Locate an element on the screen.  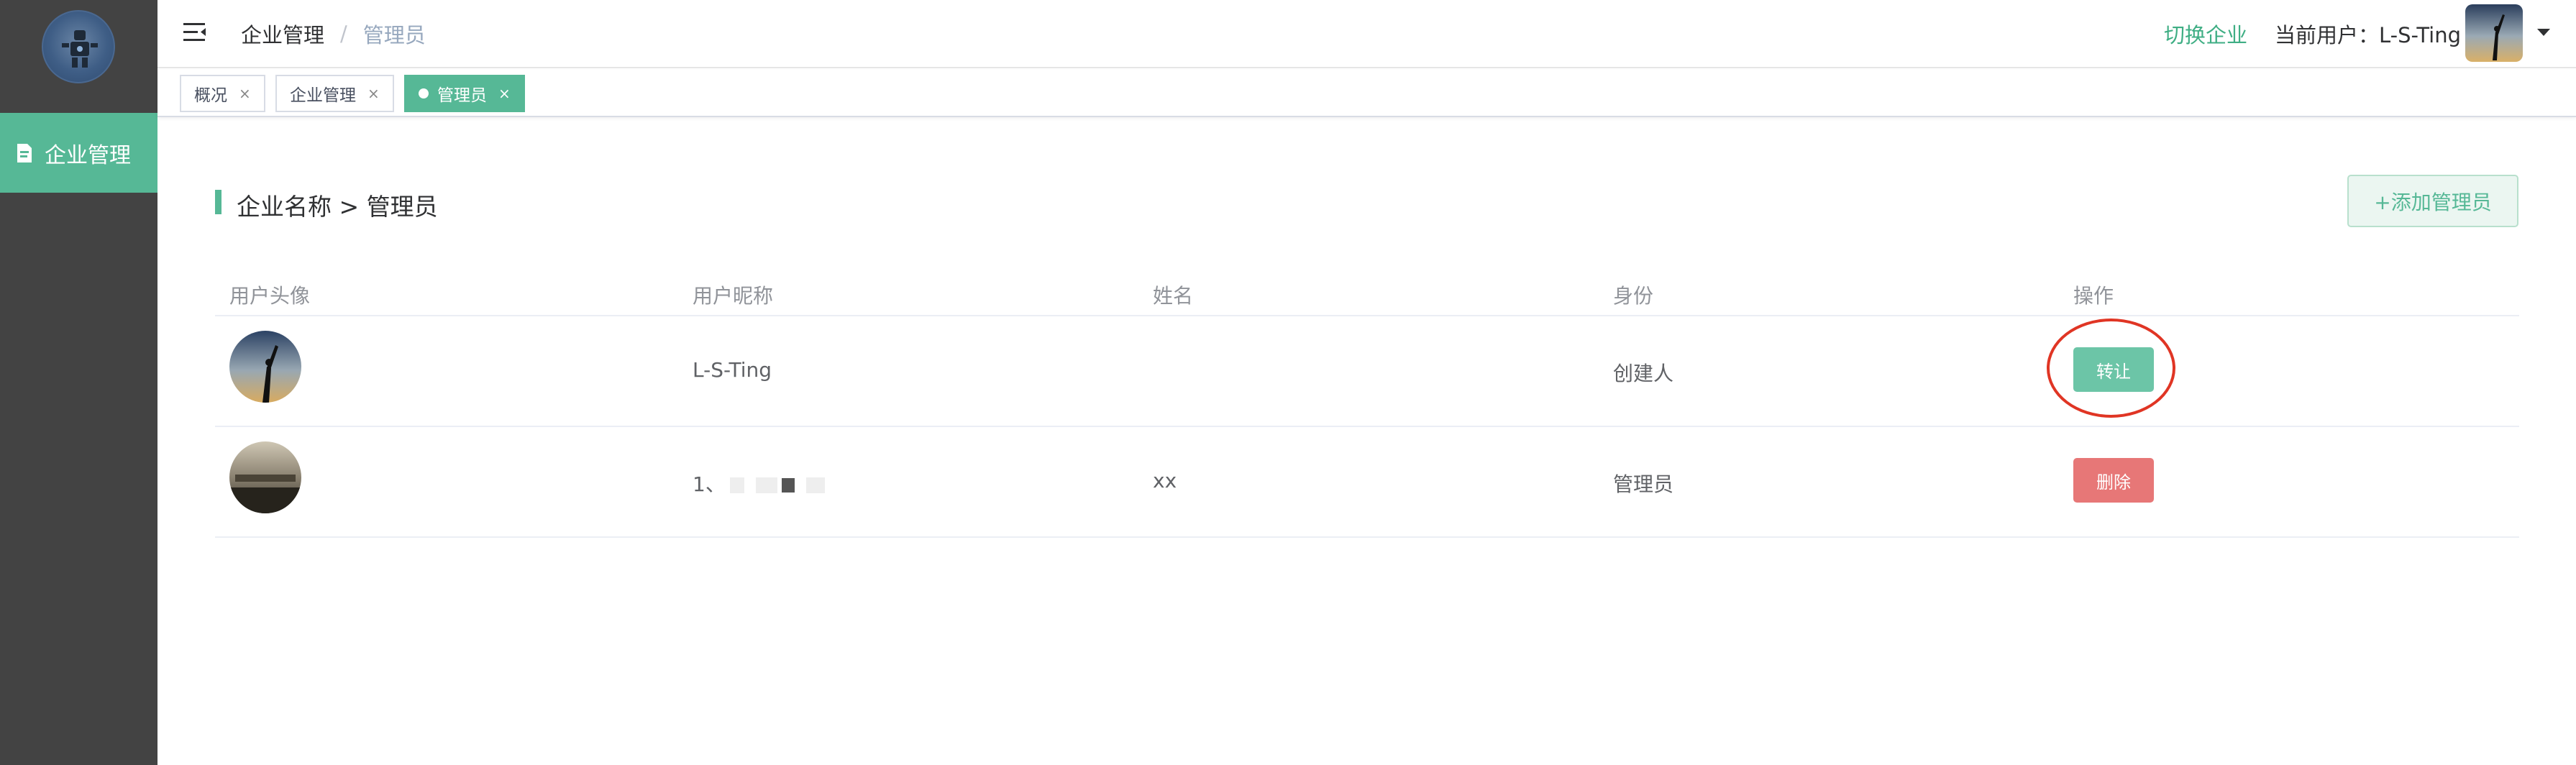
sidebar-item-label: 企业管理 is located at coordinates (88, 155).